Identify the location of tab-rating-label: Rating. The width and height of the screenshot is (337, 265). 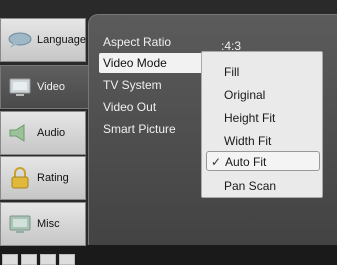
(53, 178).